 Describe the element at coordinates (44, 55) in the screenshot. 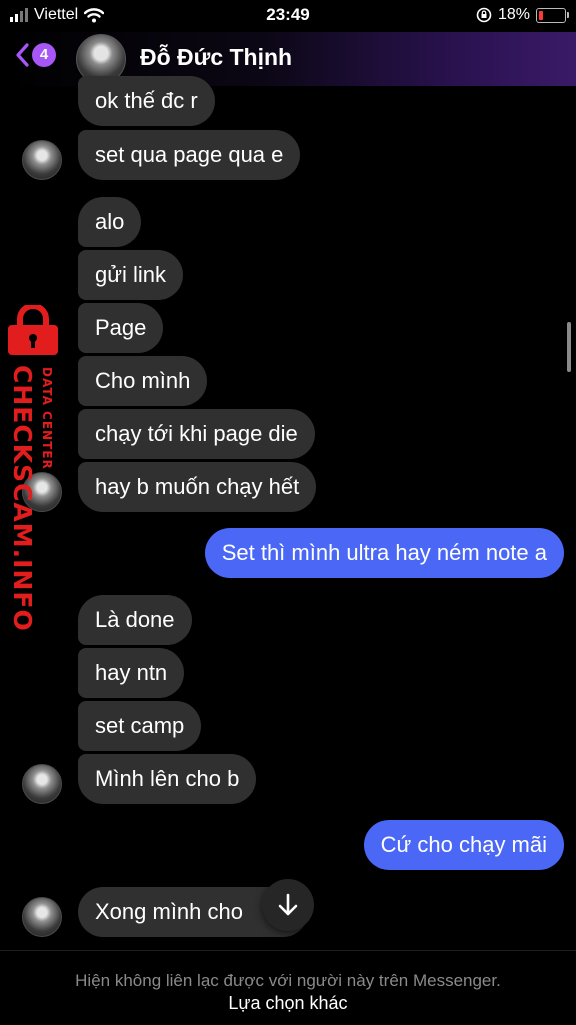

I see `unread-count-badge: 4` at that location.